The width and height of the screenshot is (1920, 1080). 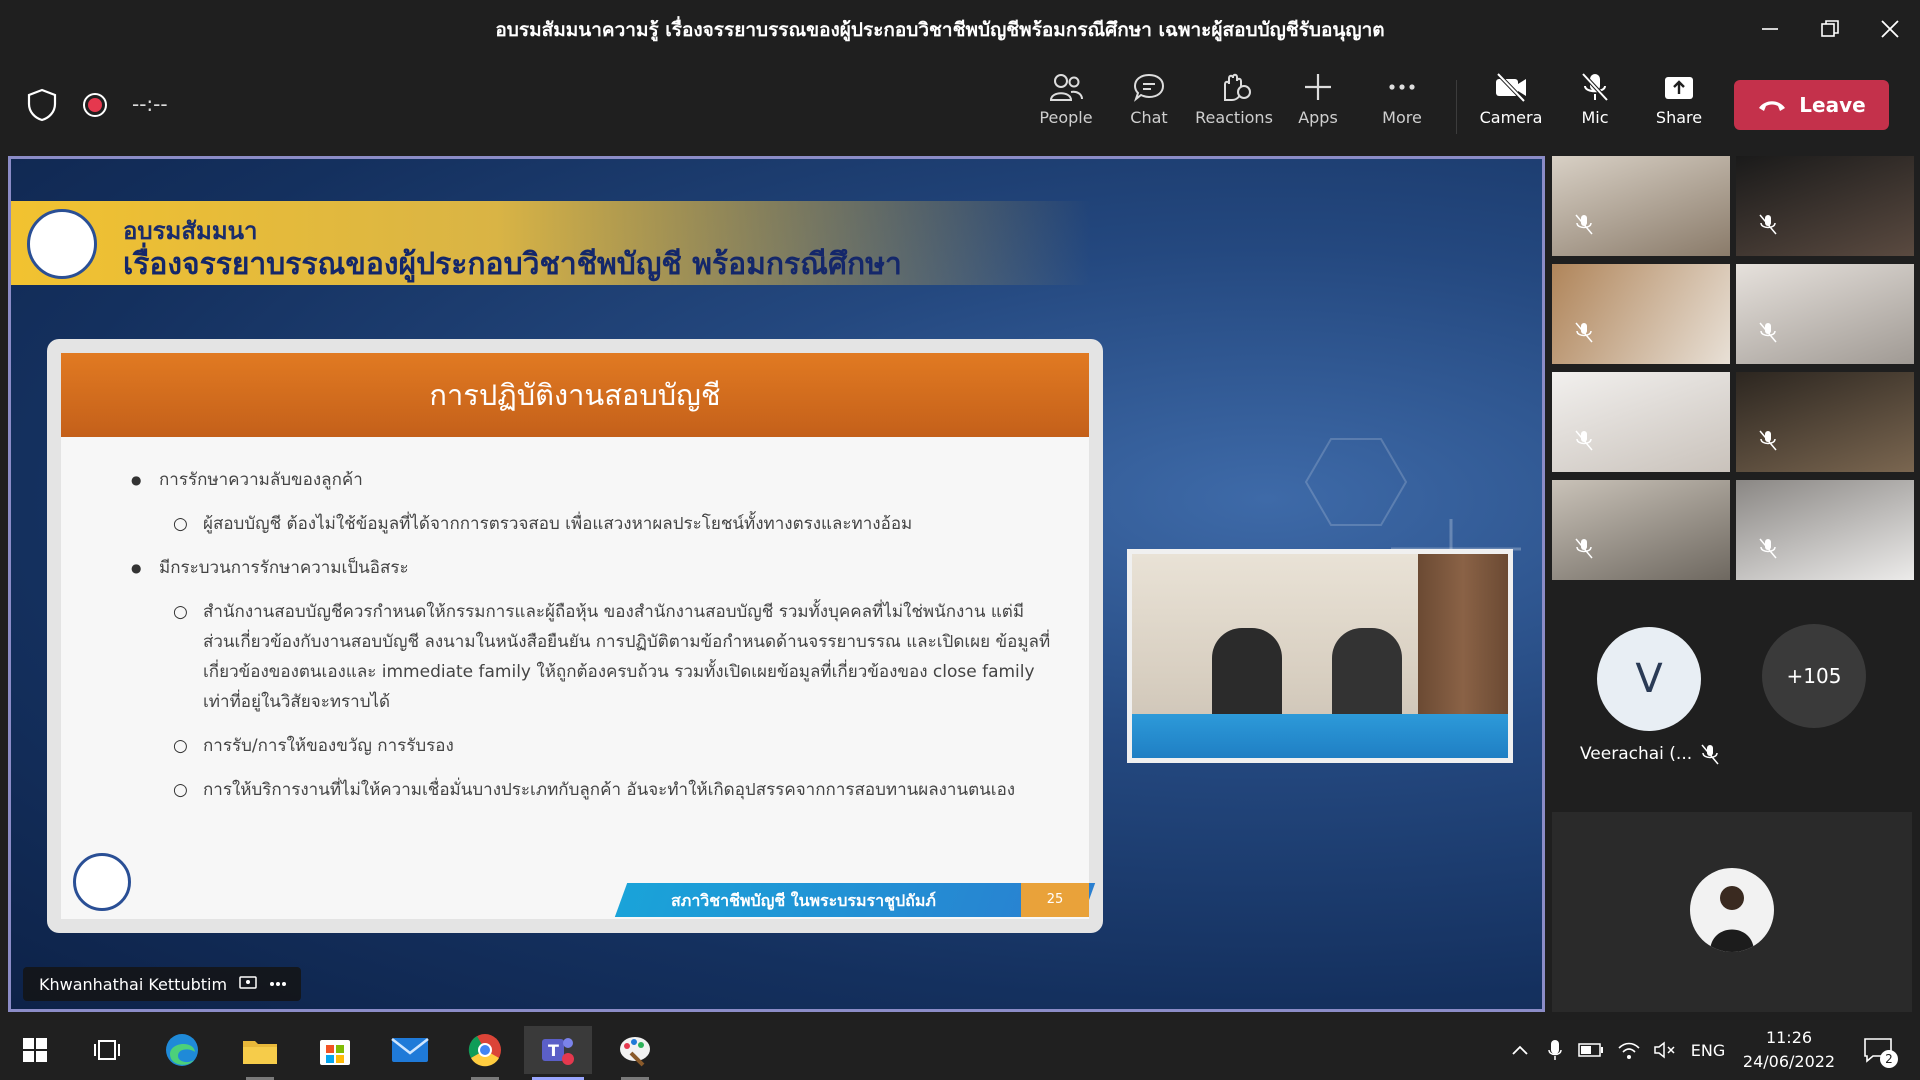 I want to click on interpreter-video-tile, so click(x=1732, y=912).